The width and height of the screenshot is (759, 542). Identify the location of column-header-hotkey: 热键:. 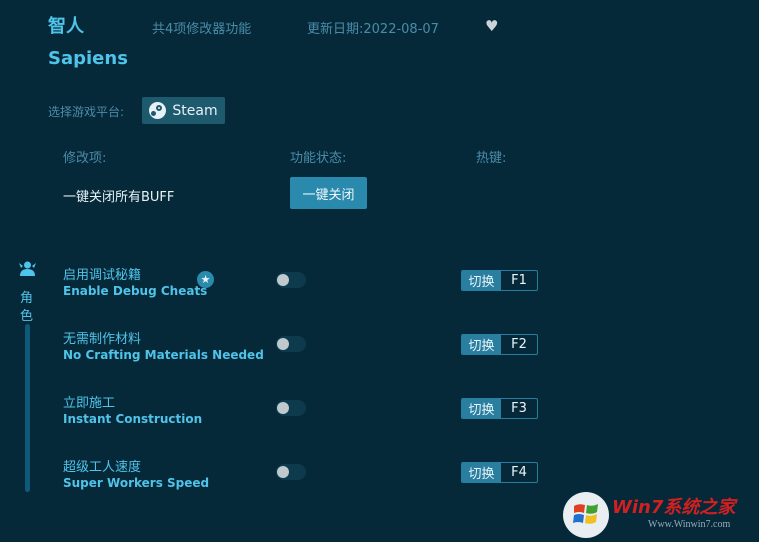
(491, 158).